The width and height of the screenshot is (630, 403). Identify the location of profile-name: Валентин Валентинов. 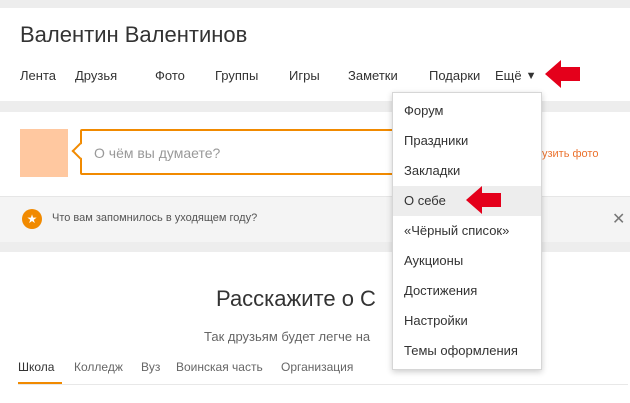
(134, 34).